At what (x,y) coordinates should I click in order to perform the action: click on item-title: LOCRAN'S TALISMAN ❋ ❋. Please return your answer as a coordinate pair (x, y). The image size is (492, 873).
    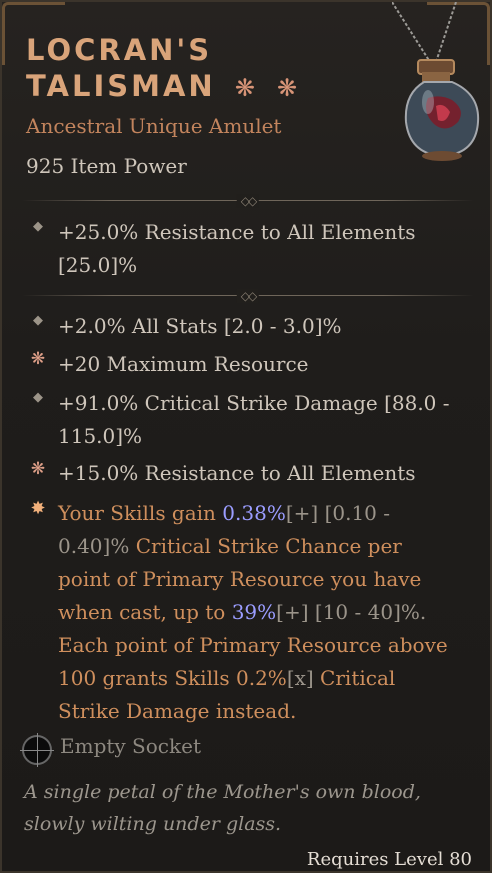
    Looking at the image, I should click on (186, 69).